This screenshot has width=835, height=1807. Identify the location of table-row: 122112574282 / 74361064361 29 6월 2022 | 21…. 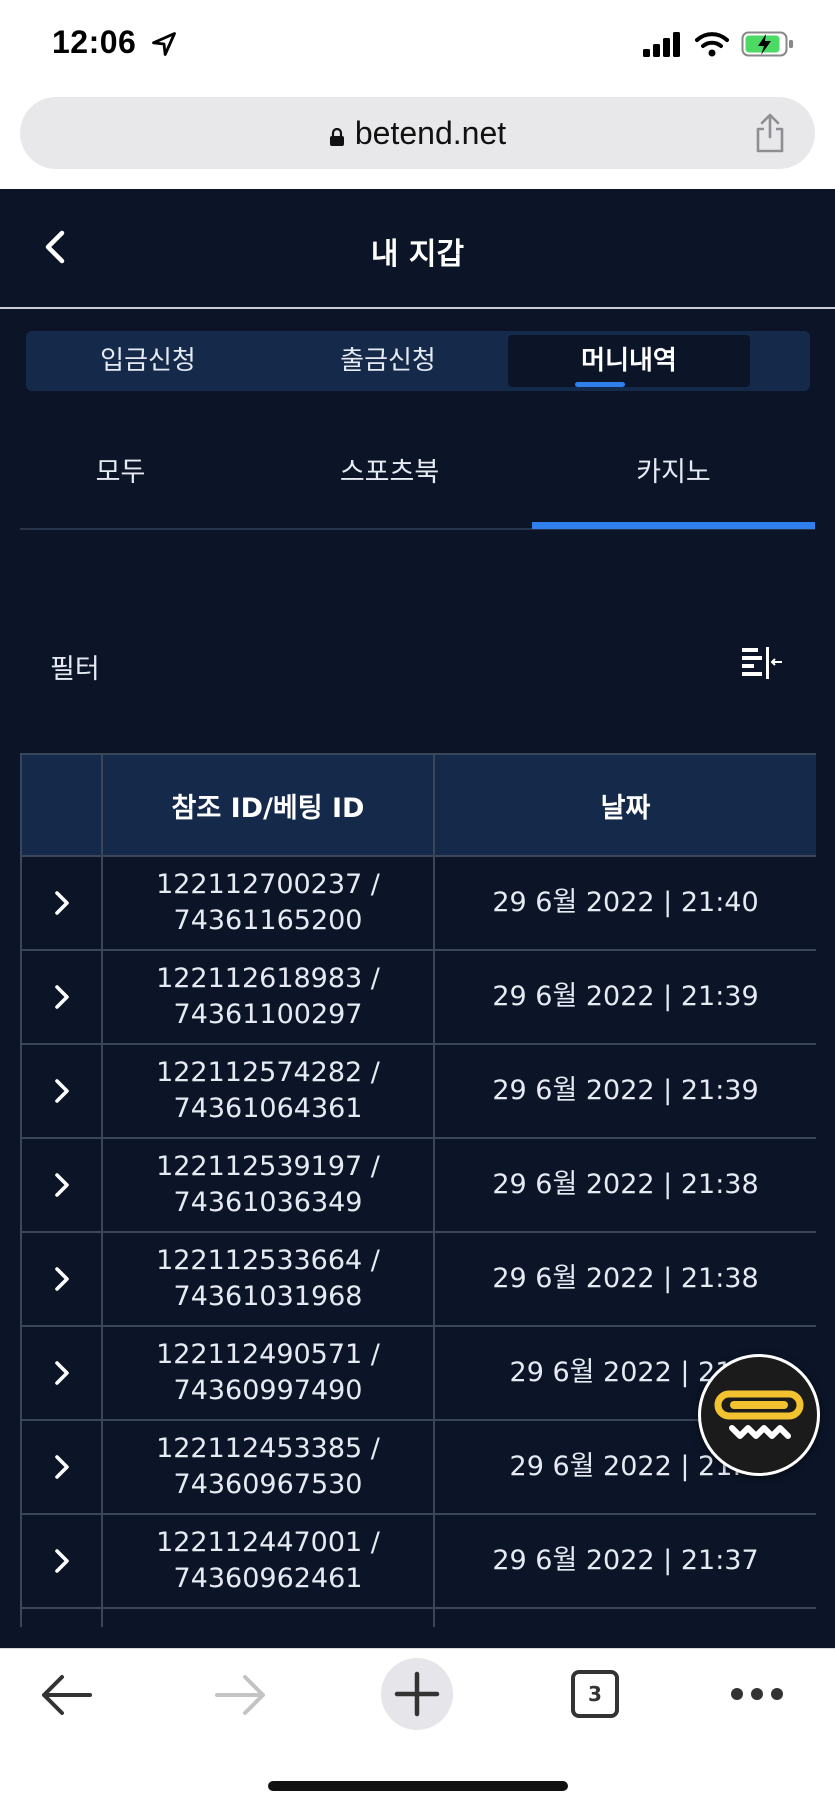
(418, 1091).